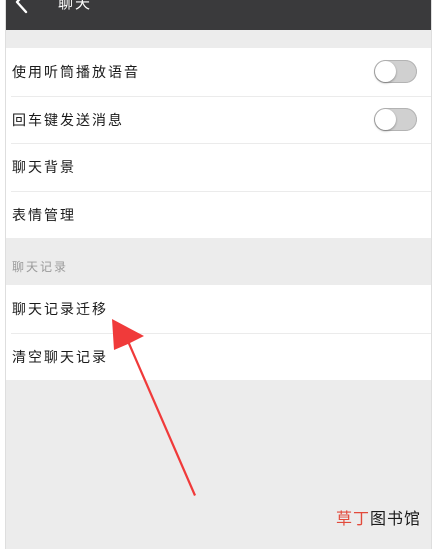 The height and width of the screenshot is (549, 435). I want to click on setting-label: 表情管理, so click(44, 215).